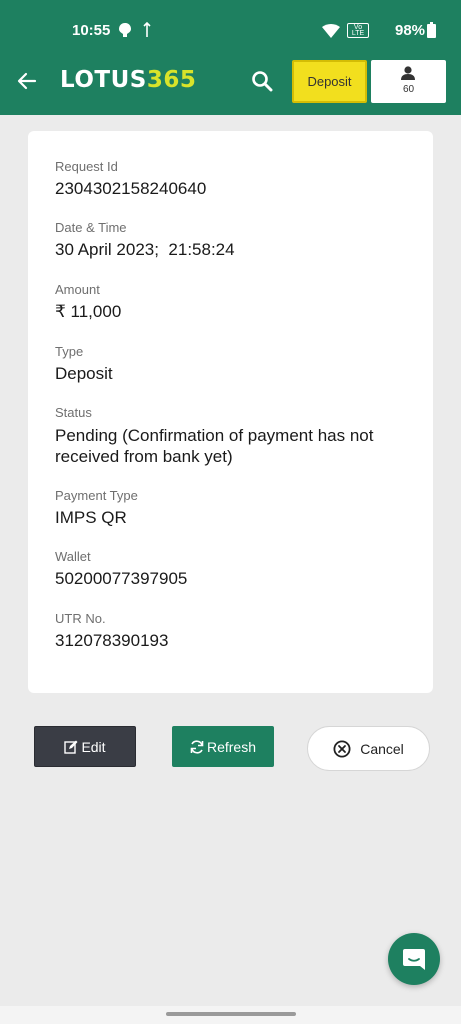 Image resolution: width=461 pixels, height=1024 pixels. I want to click on request-id-label: Request Id, so click(86, 166).